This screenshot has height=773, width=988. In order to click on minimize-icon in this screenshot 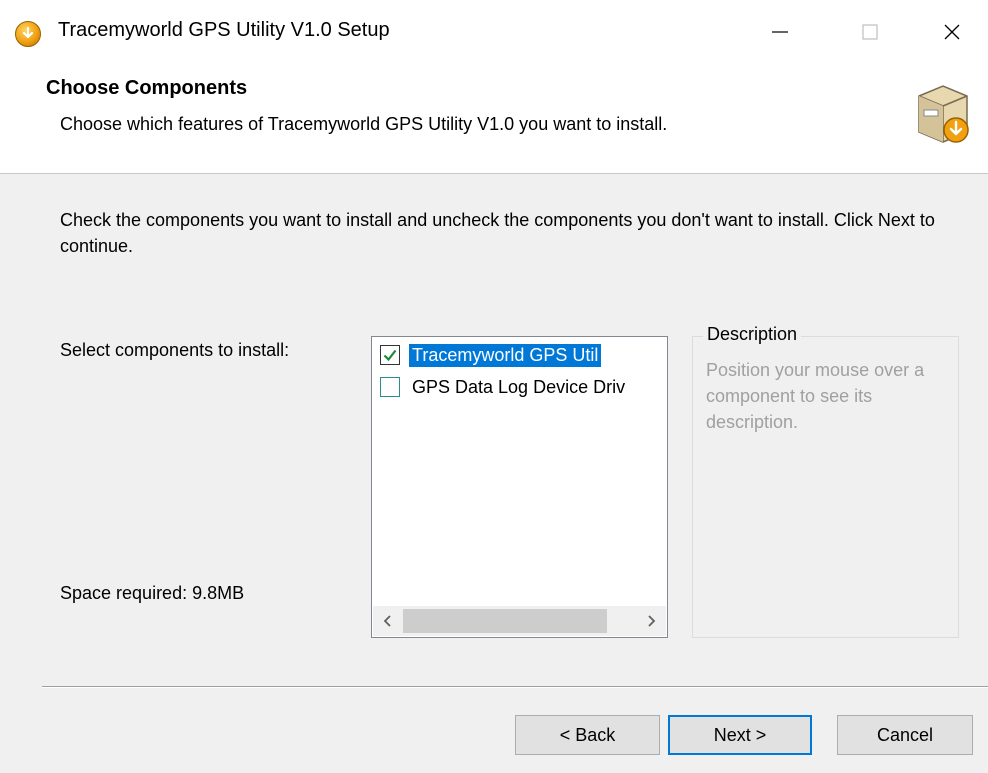, I will do `click(780, 32)`.